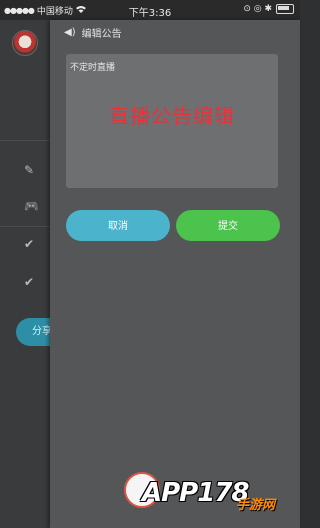  What do you see at coordinates (228, 225) in the screenshot?
I see `submit-button: 提交` at bounding box center [228, 225].